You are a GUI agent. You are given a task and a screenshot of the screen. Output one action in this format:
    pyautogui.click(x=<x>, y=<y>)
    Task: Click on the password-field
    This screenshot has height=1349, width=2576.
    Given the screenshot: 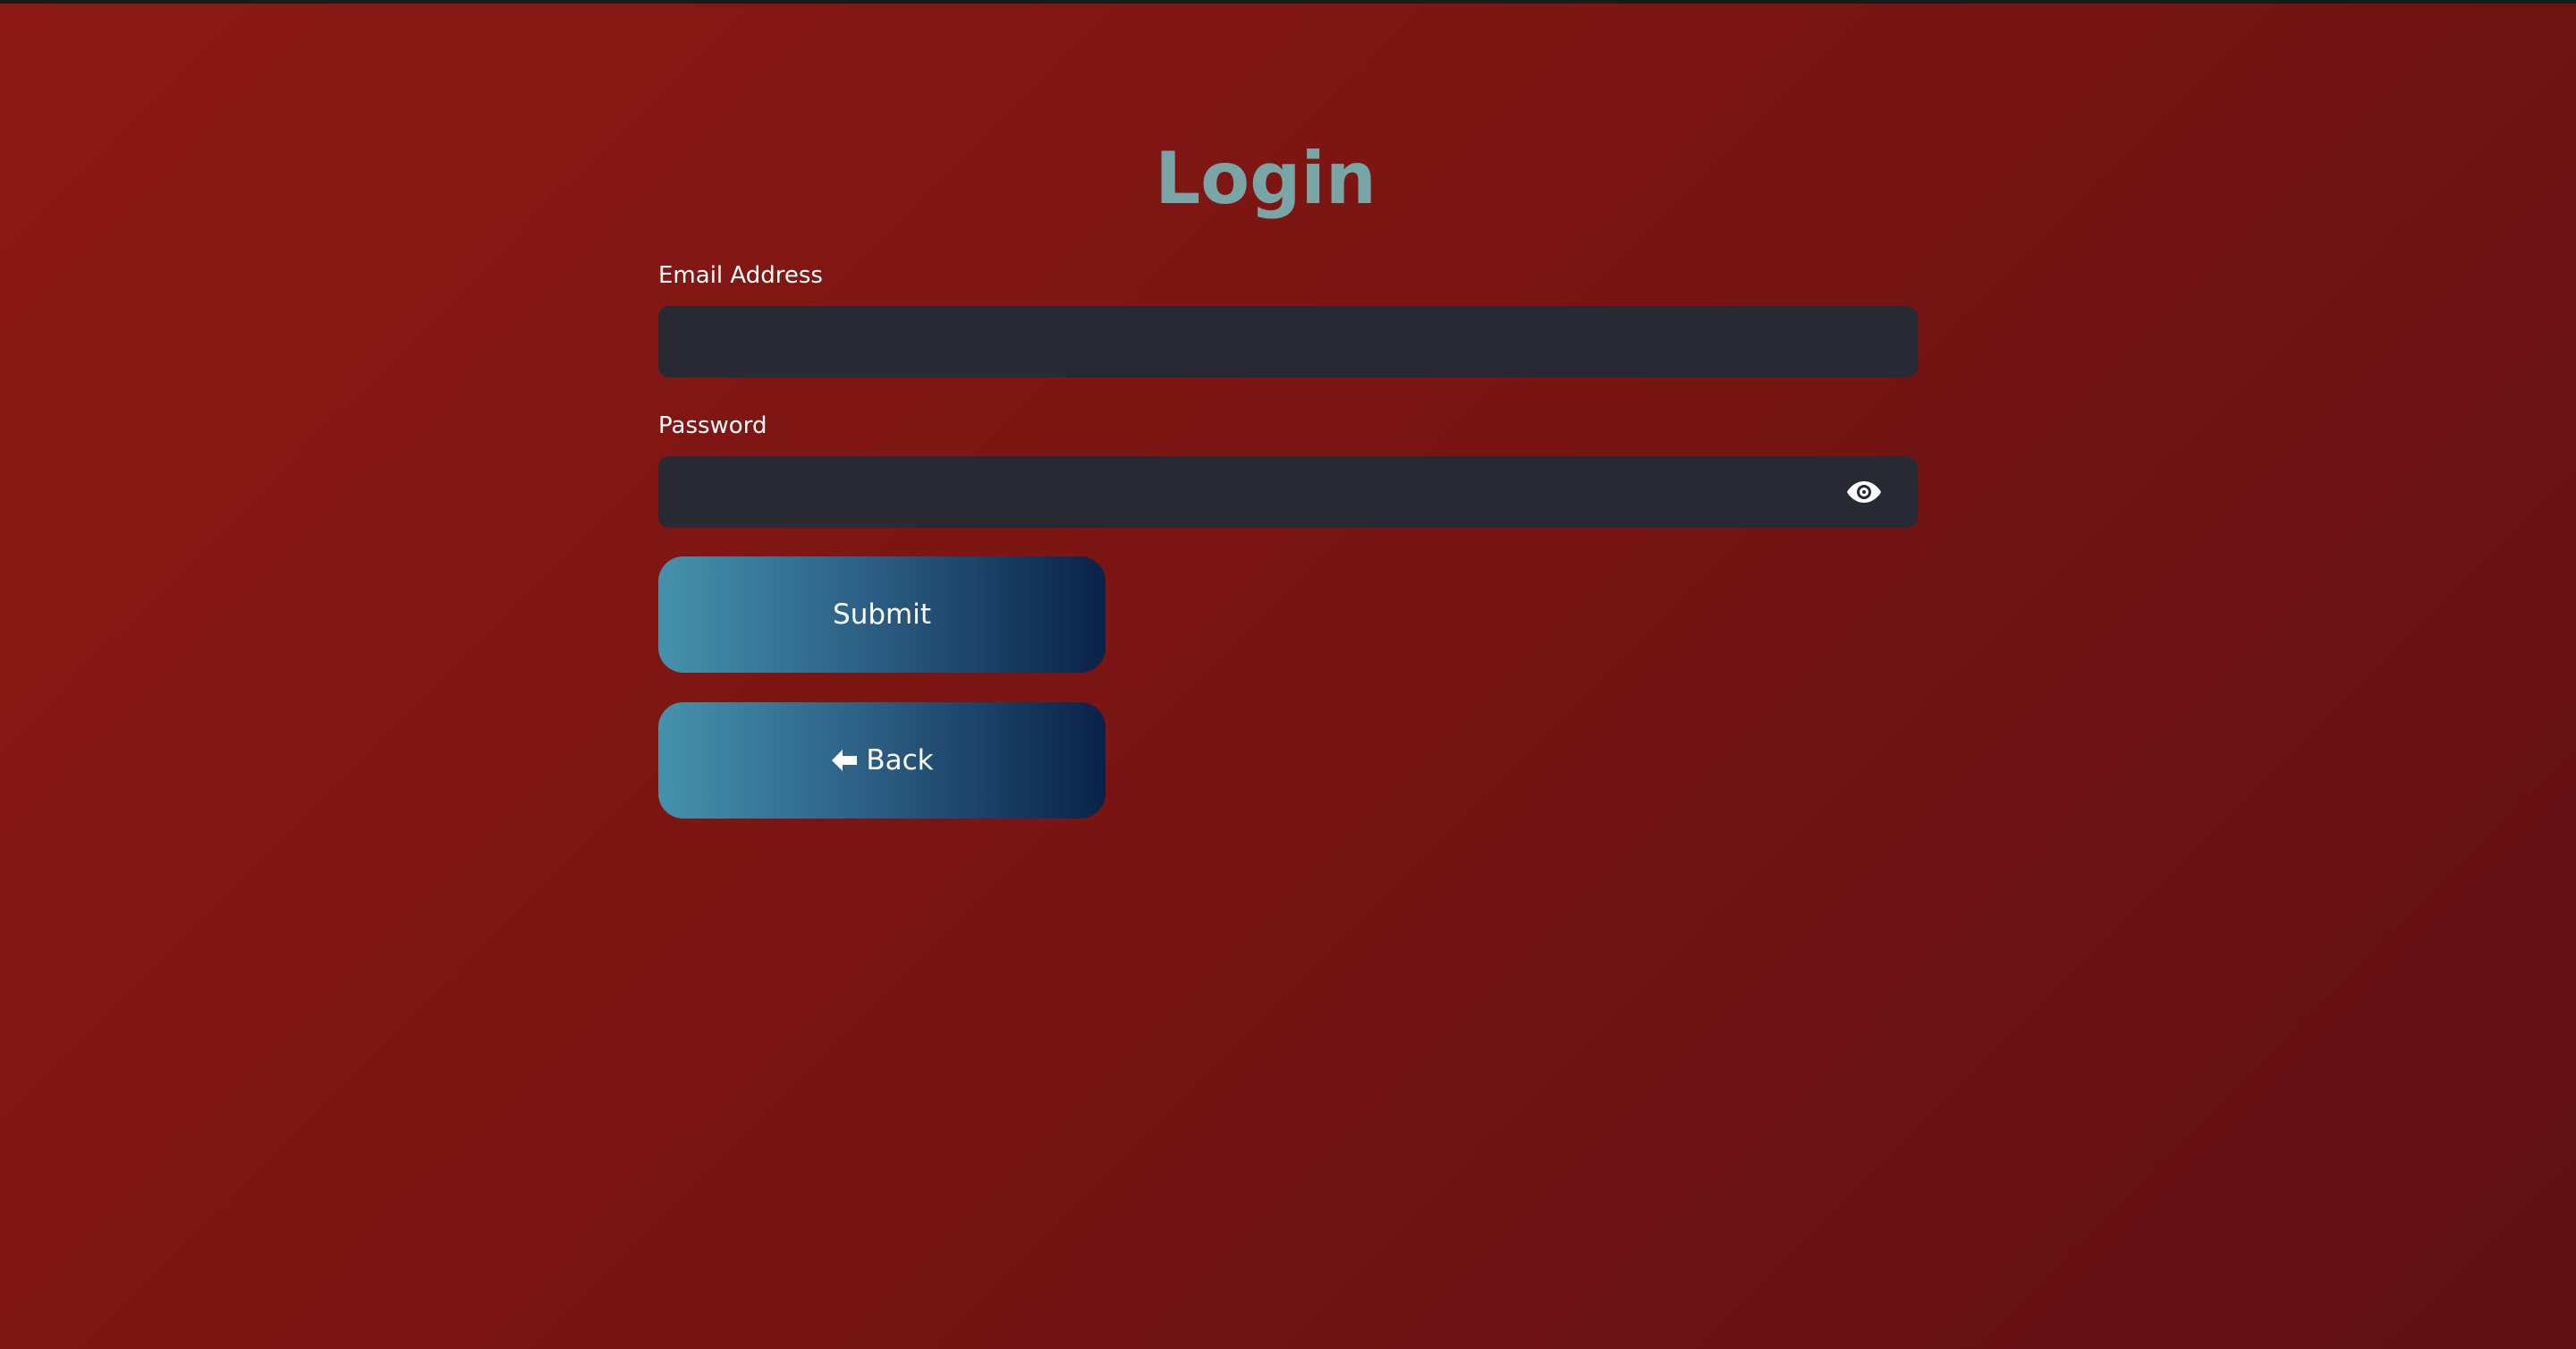 What is the action you would take?
    pyautogui.click(x=1288, y=492)
    